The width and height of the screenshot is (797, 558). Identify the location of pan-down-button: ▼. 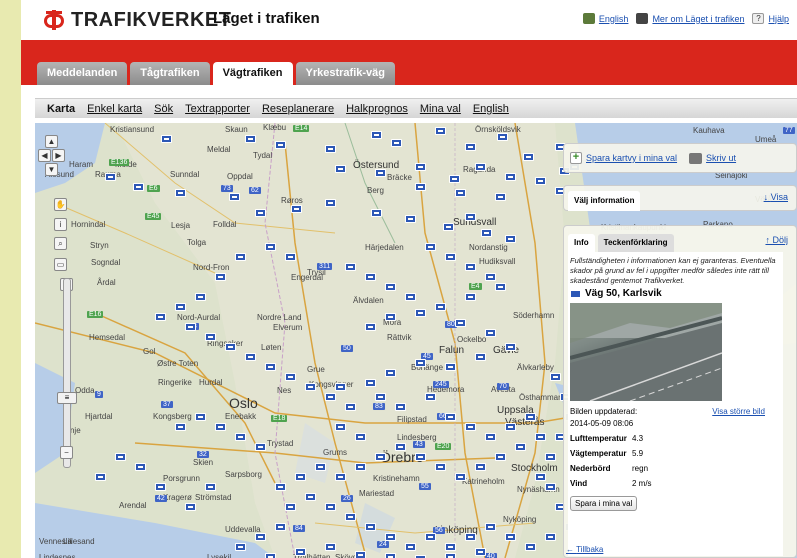
(51, 169).